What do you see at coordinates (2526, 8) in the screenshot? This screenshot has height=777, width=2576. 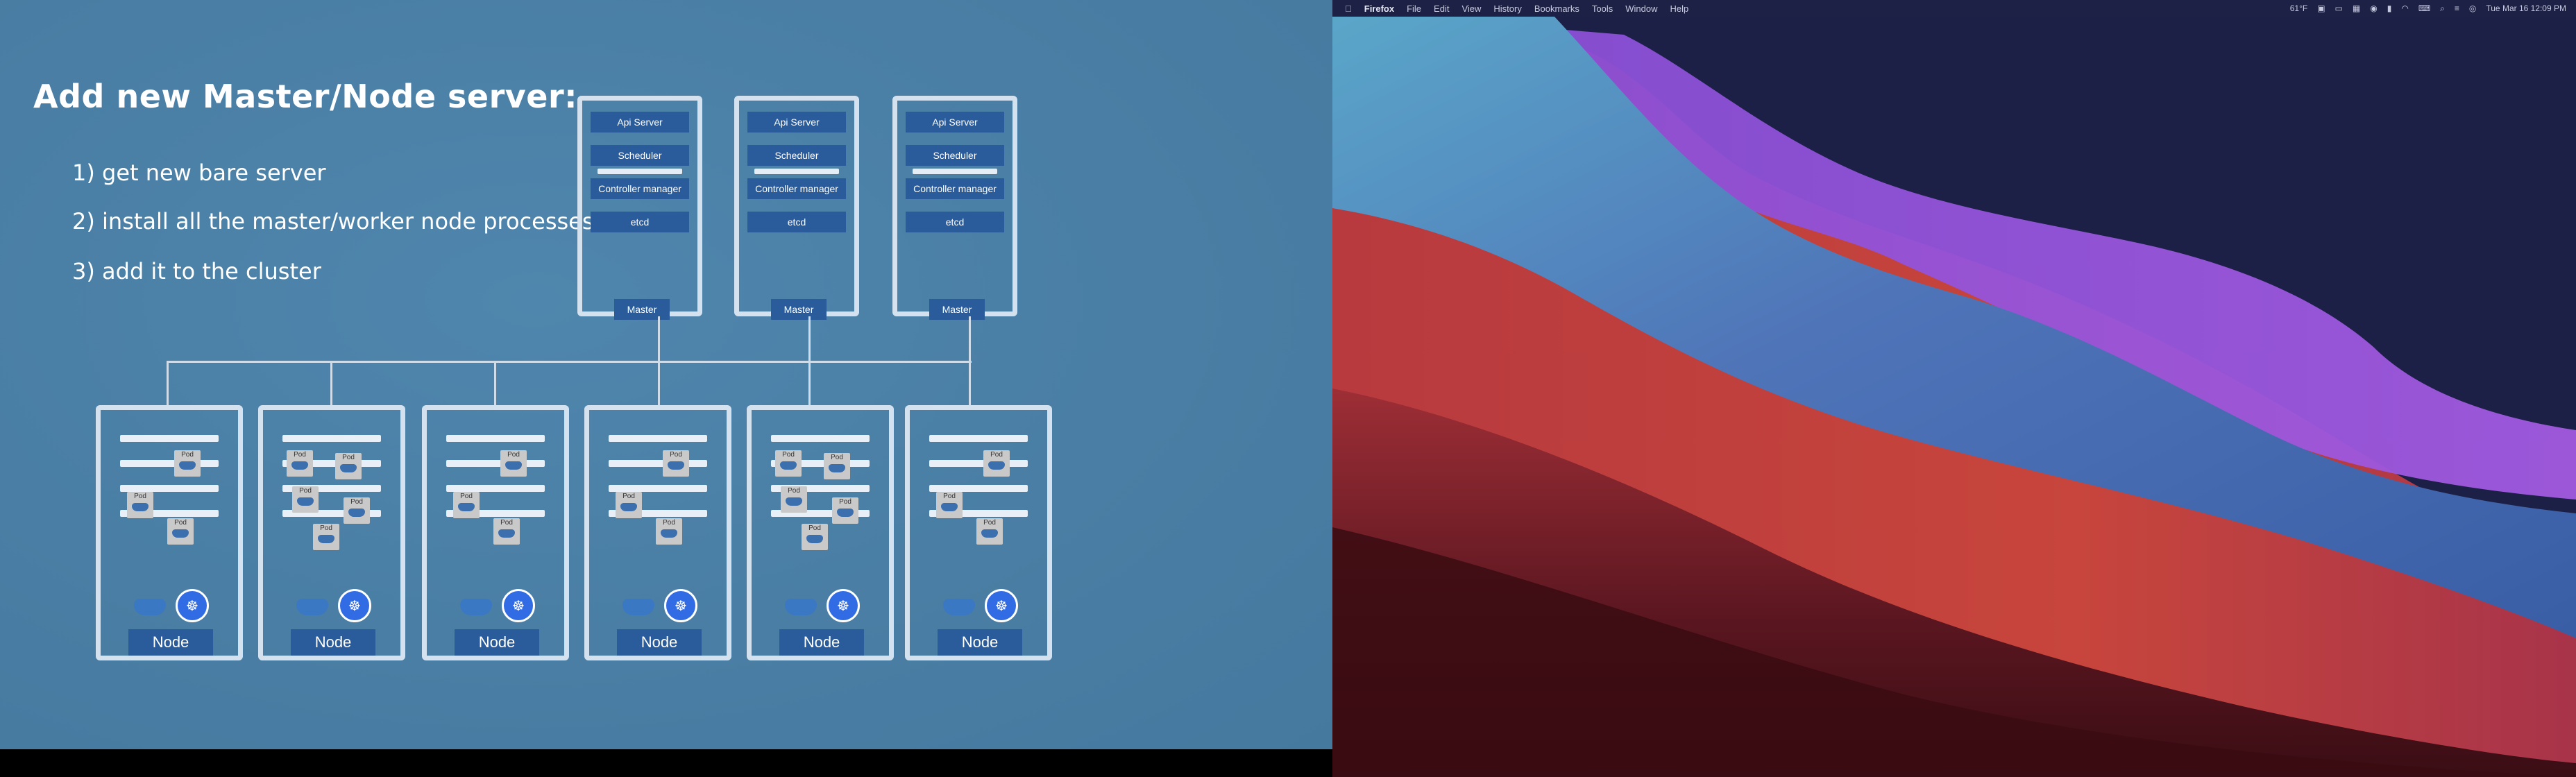 I see `clock: Tue Mar 16 12:09 PM` at bounding box center [2526, 8].